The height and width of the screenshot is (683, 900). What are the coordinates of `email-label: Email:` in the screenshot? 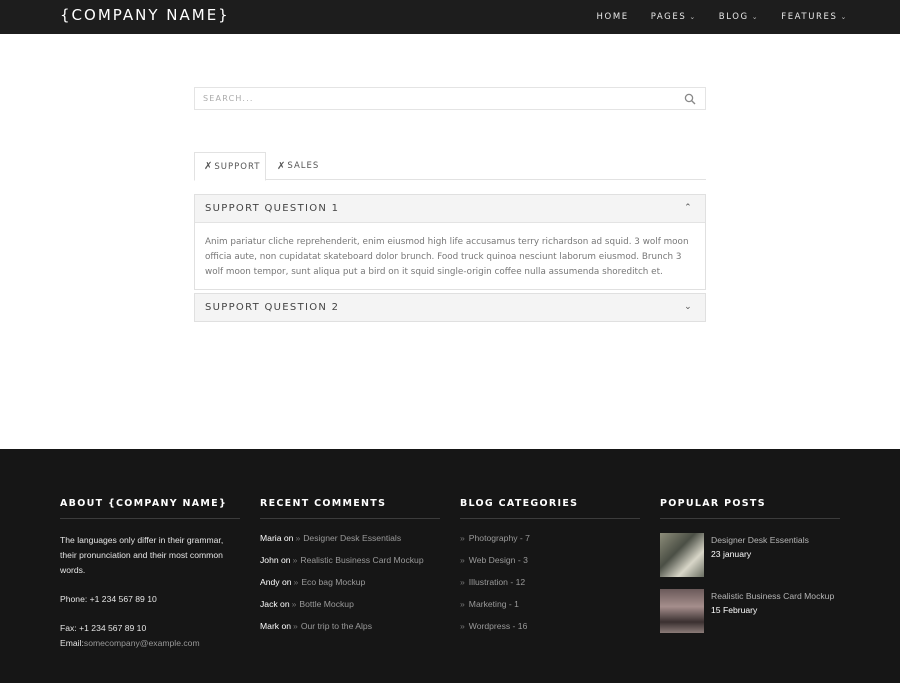 It's located at (72, 643).